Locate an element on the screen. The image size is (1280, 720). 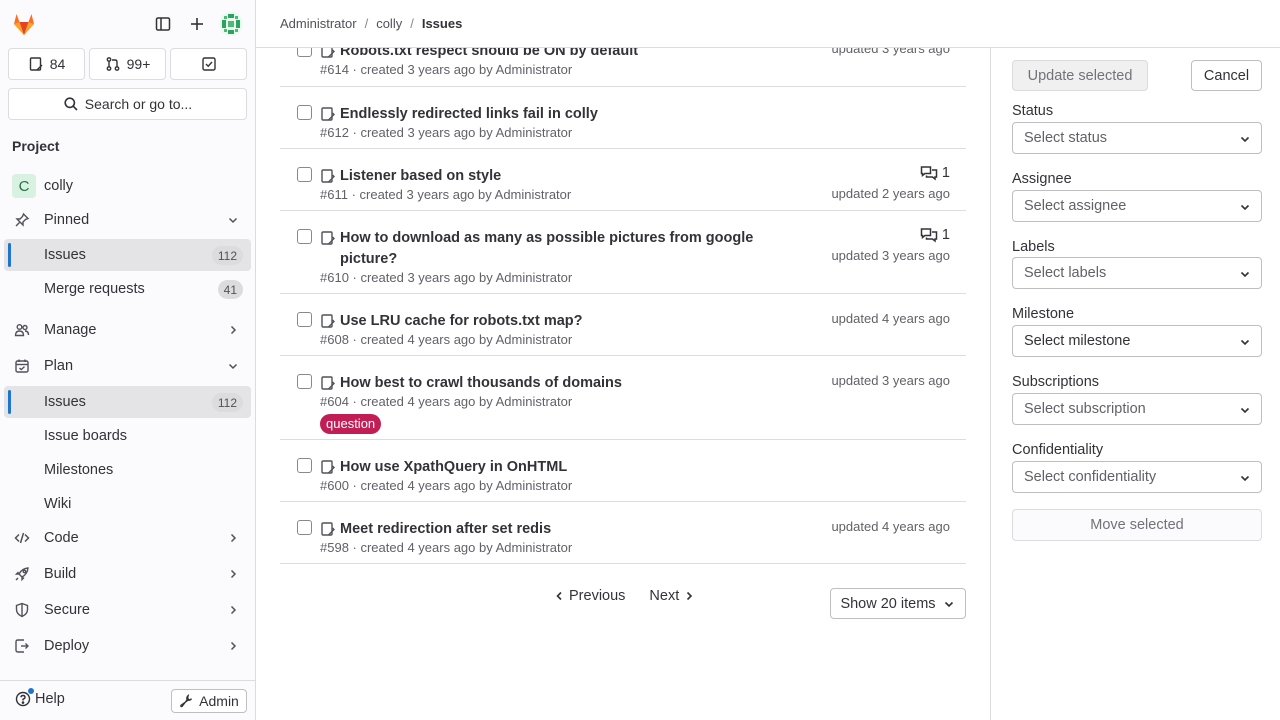
toggle-sidebar-icon is located at coordinates (163, 24).